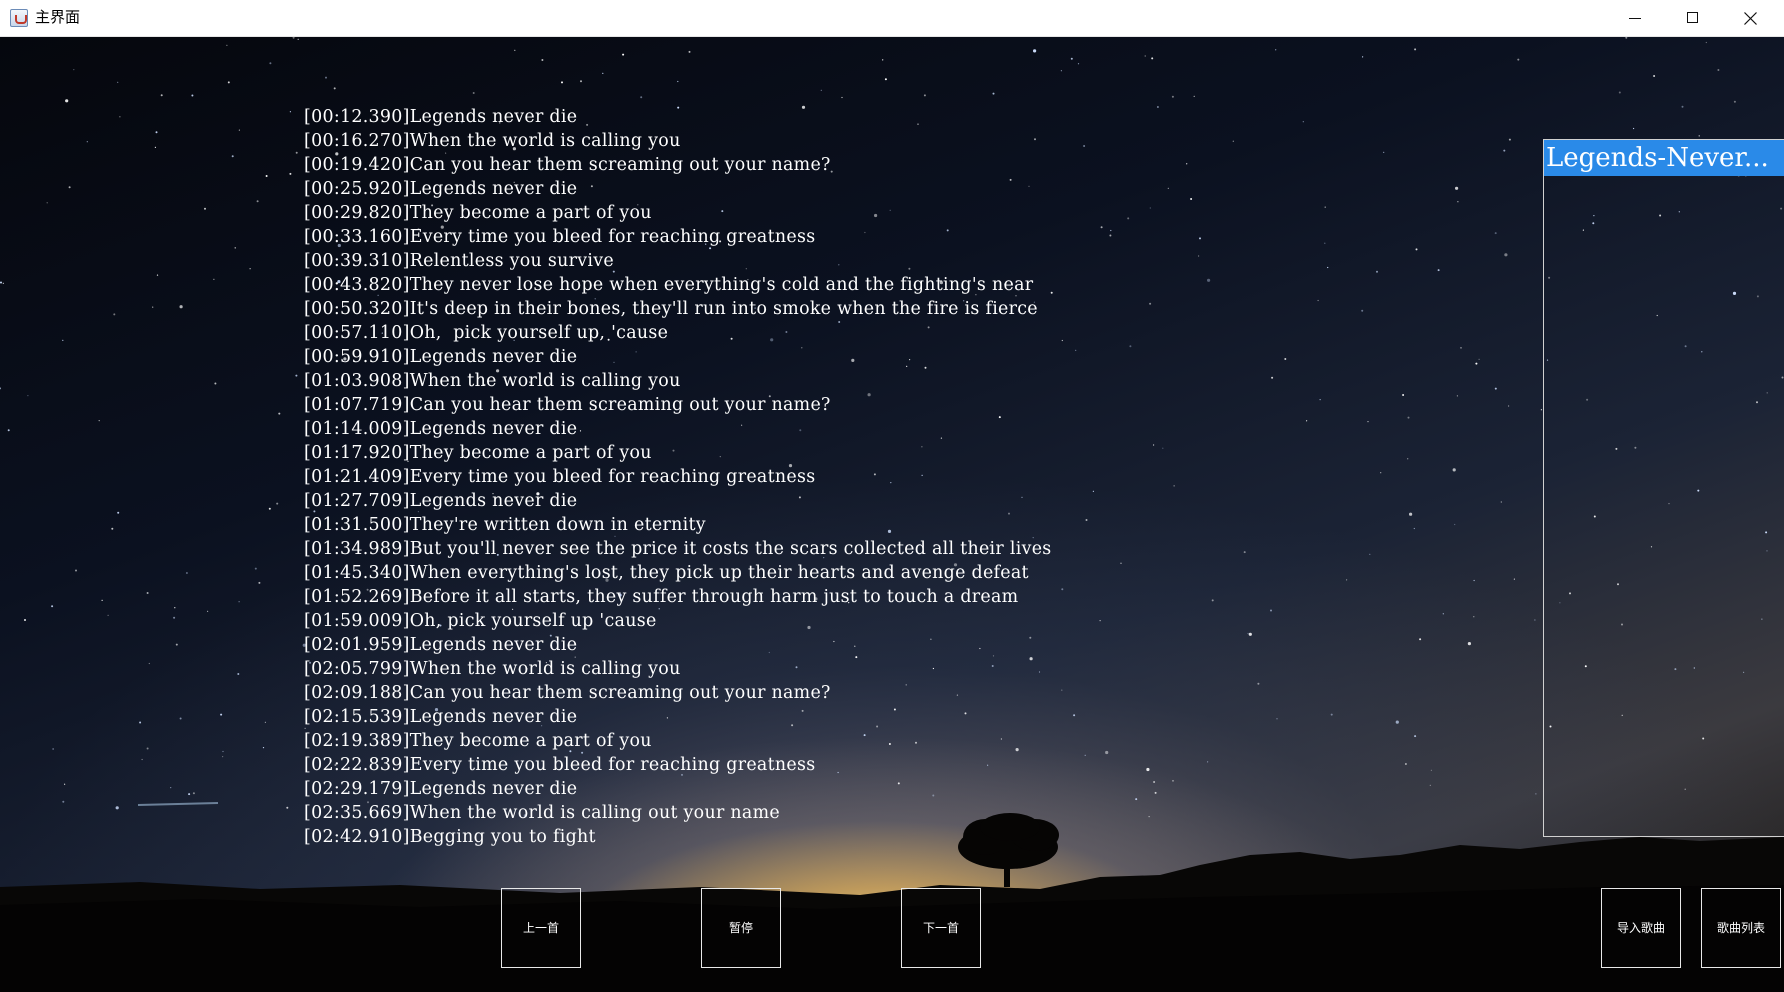 This screenshot has width=1784, height=992. I want to click on maximize-button, so click(1693, 18).